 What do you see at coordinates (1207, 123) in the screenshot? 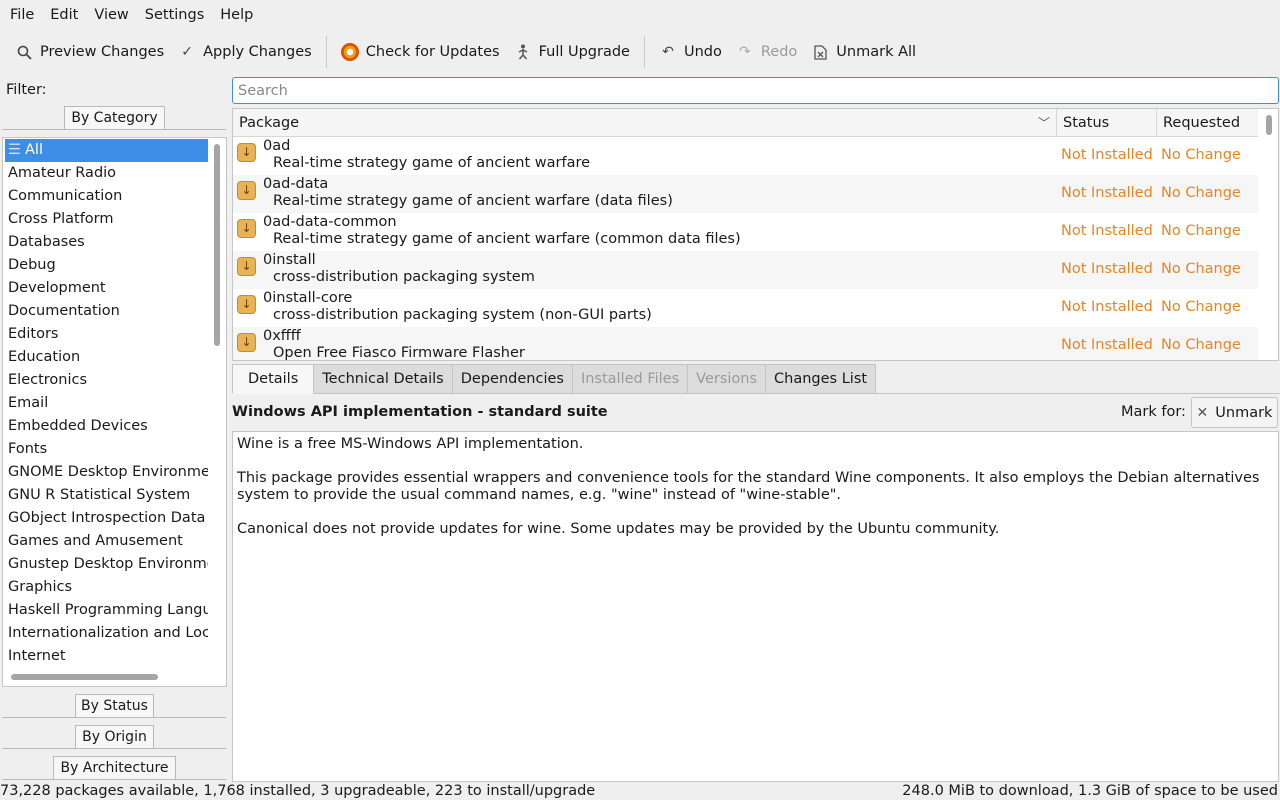
I see `column-header-requested: Requested` at bounding box center [1207, 123].